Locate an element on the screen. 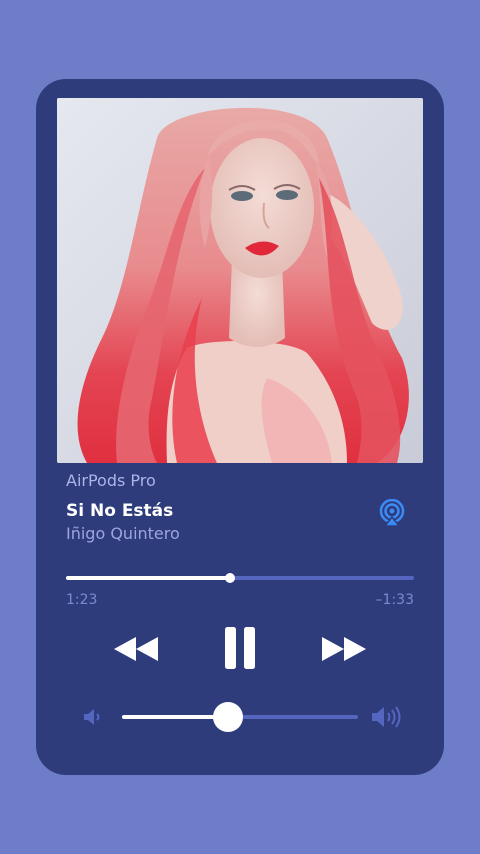  fast-forward-icon is located at coordinates (343, 651).